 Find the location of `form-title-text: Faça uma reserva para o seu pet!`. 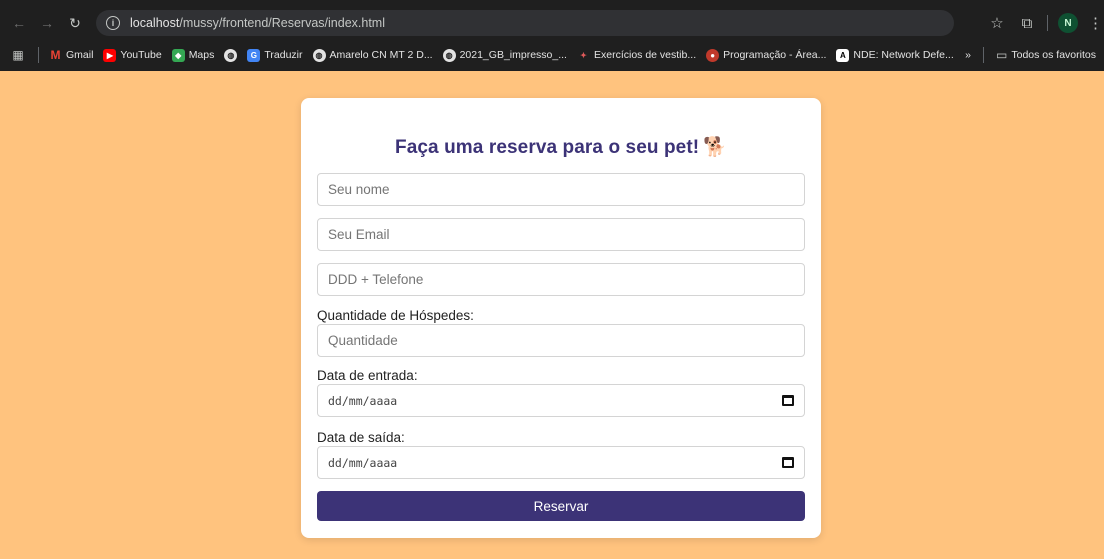

form-title-text: Faça uma reserva para o seu pet! is located at coordinates (547, 147).